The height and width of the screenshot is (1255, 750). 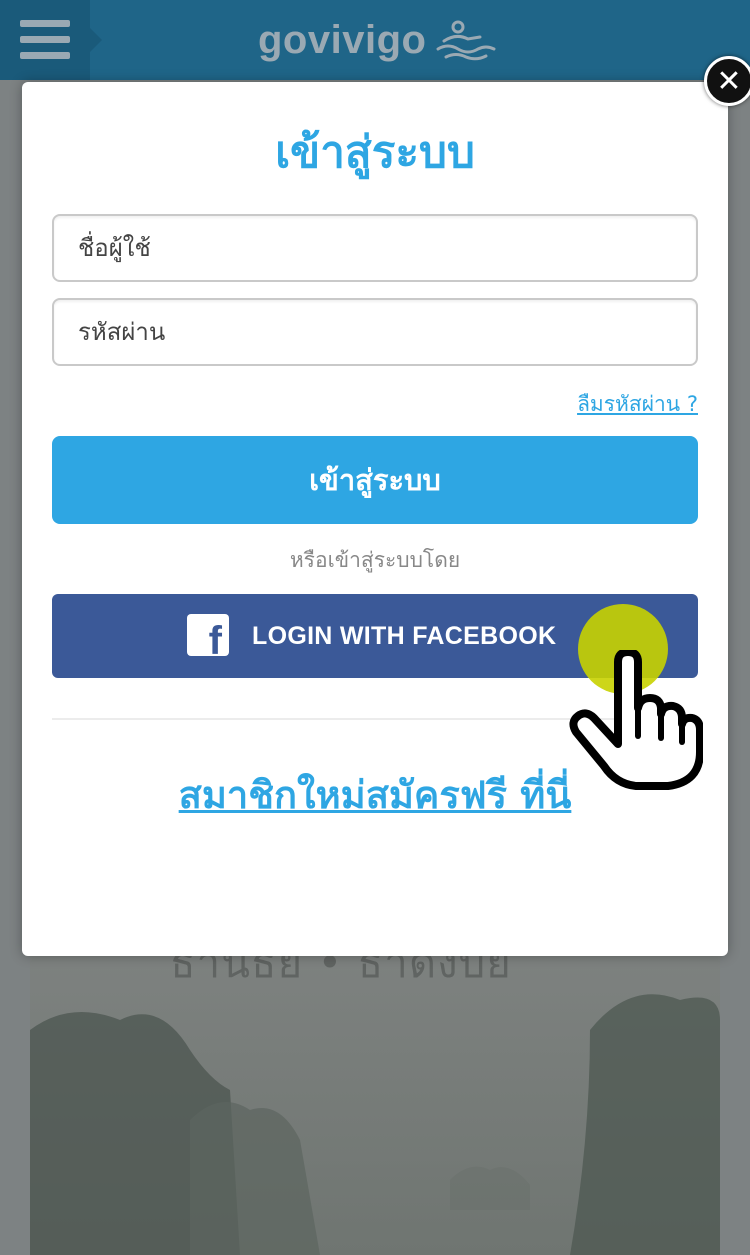 What do you see at coordinates (466, 40) in the screenshot?
I see `swimmer-logo-icon` at bounding box center [466, 40].